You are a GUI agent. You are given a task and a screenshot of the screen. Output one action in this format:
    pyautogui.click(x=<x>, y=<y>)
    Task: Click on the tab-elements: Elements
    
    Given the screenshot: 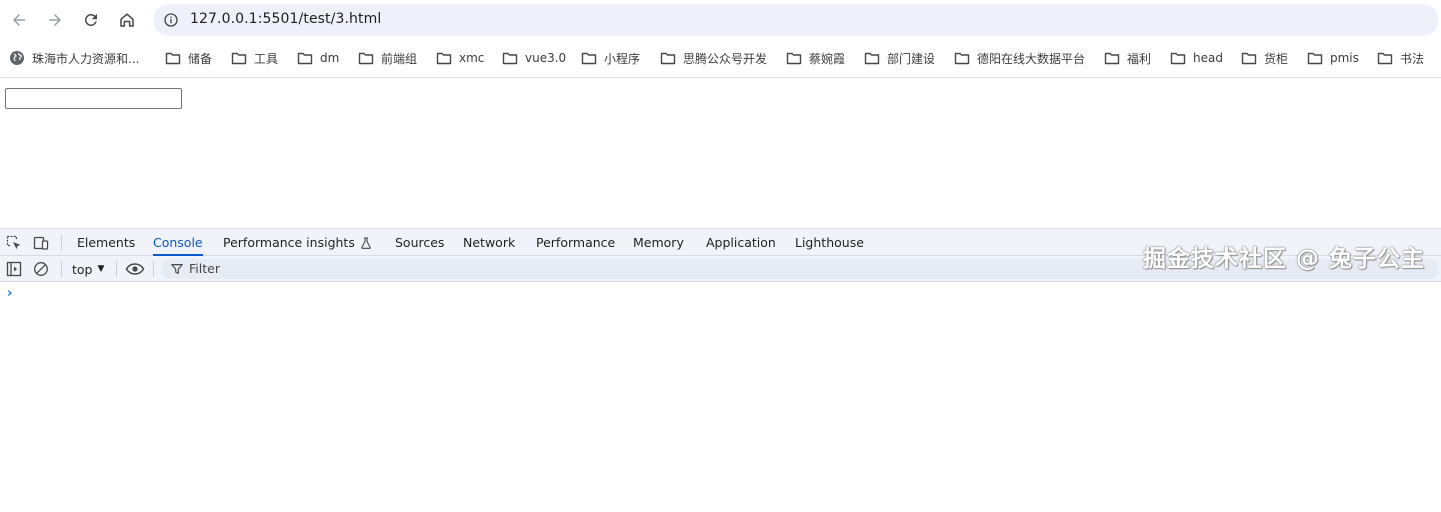 What is the action you would take?
    pyautogui.click(x=106, y=242)
    